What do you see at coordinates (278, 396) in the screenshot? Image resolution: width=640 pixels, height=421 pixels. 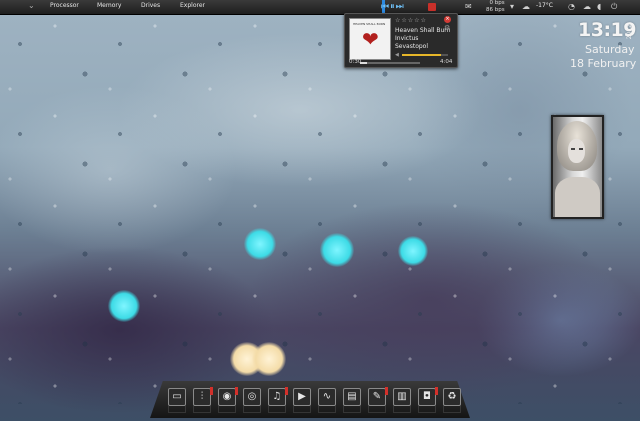 I see `music-note-icon: ♫` at bounding box center [278, 396].